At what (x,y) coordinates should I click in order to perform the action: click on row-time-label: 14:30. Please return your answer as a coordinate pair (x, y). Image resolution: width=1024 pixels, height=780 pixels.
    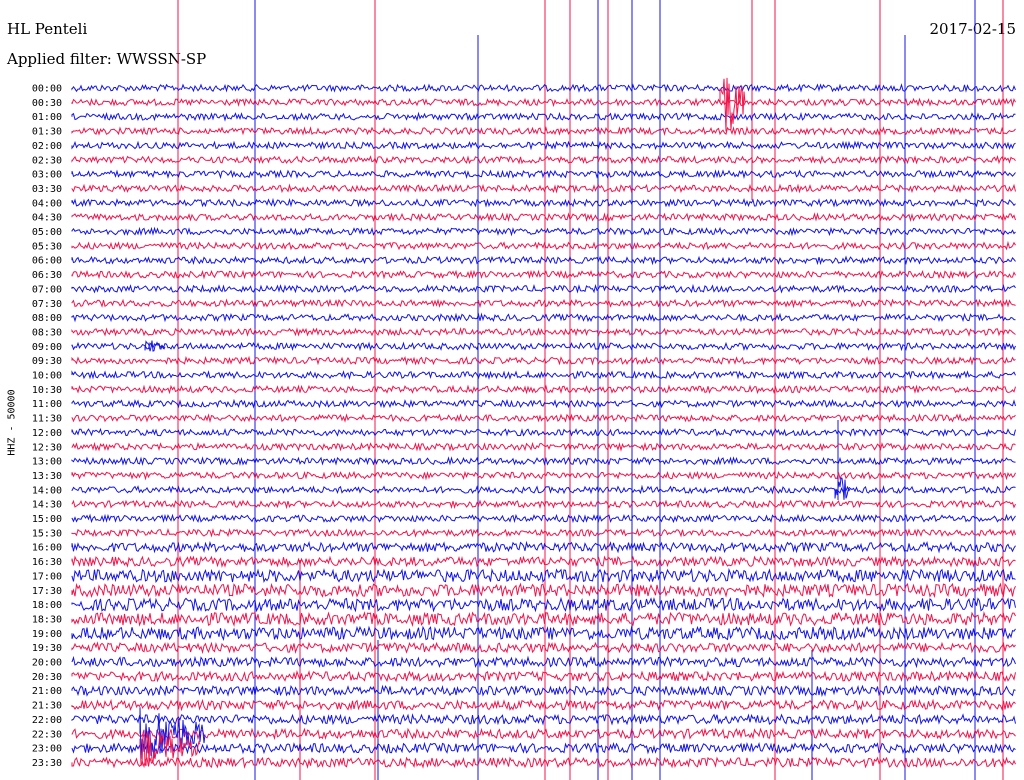
    Looking at the image, I should click on (47, 505).